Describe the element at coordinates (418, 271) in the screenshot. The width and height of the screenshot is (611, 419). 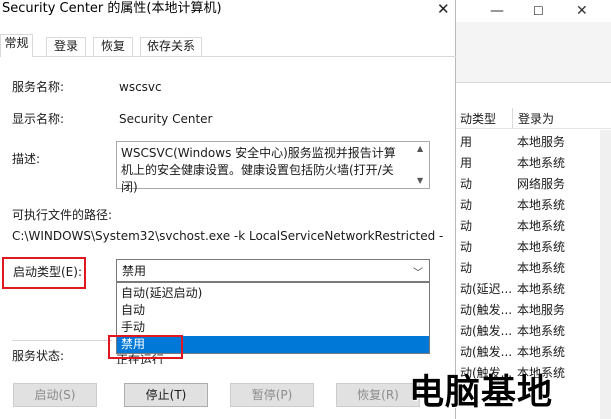
I see `chevron-down-icon: ﹀` at that location.